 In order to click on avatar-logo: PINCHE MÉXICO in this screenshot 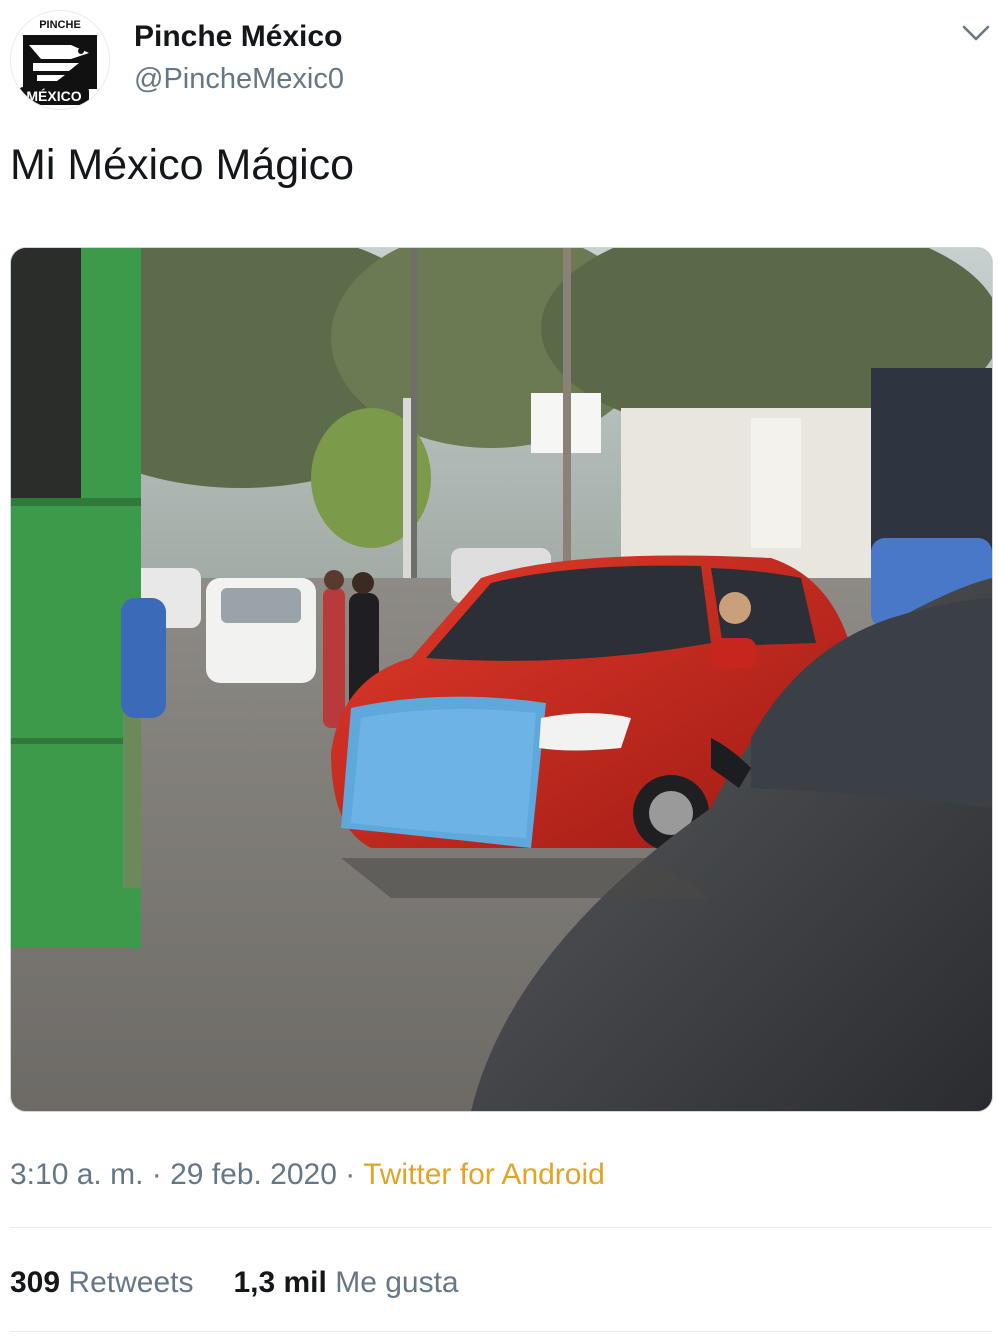, I will do `click(60, 60)`.